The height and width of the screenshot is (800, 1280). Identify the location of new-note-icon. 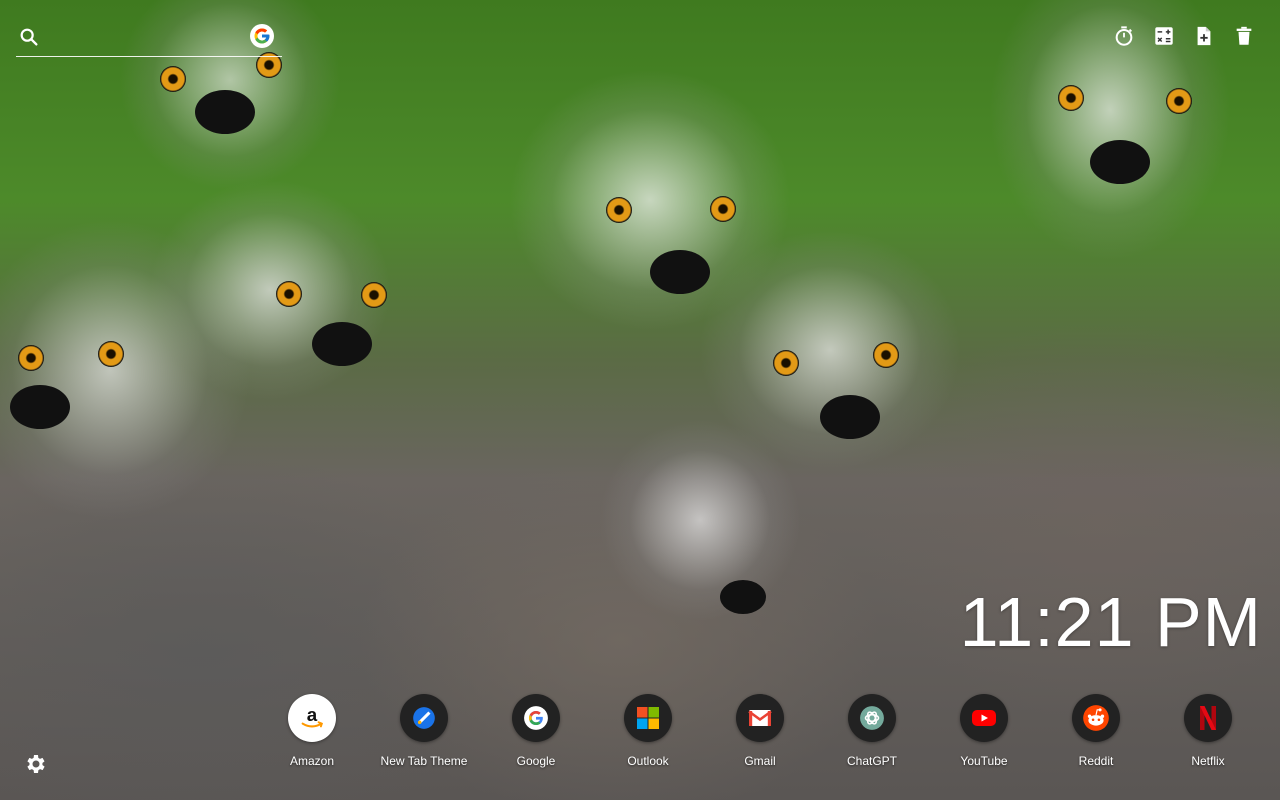
(1204, 36).